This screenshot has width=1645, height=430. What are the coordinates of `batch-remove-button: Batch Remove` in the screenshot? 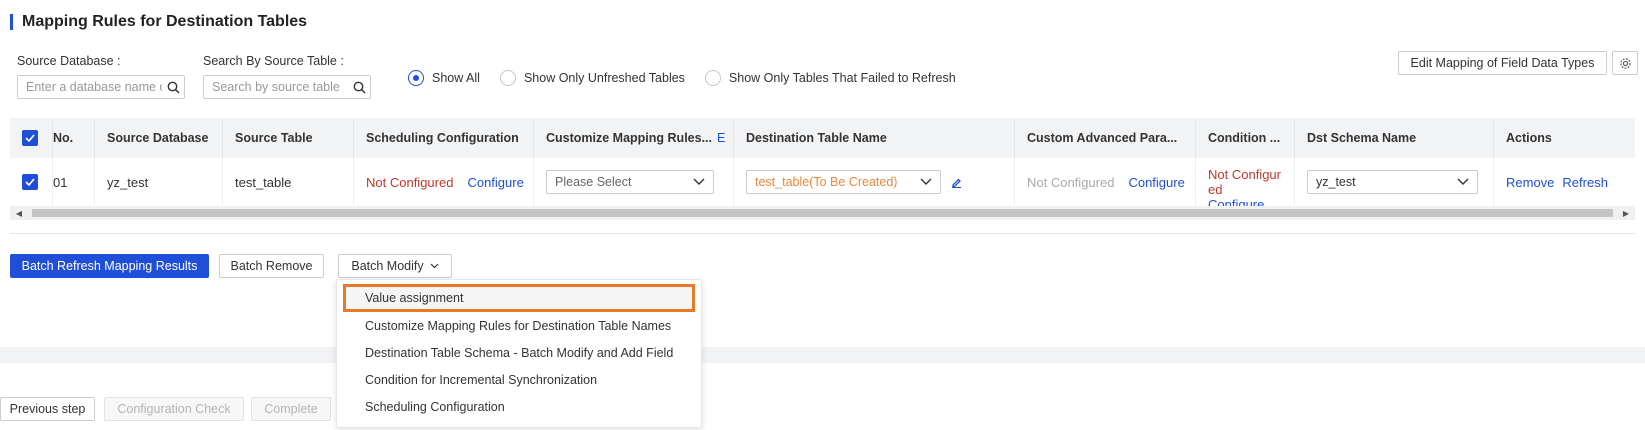 It's located at (271, 266).